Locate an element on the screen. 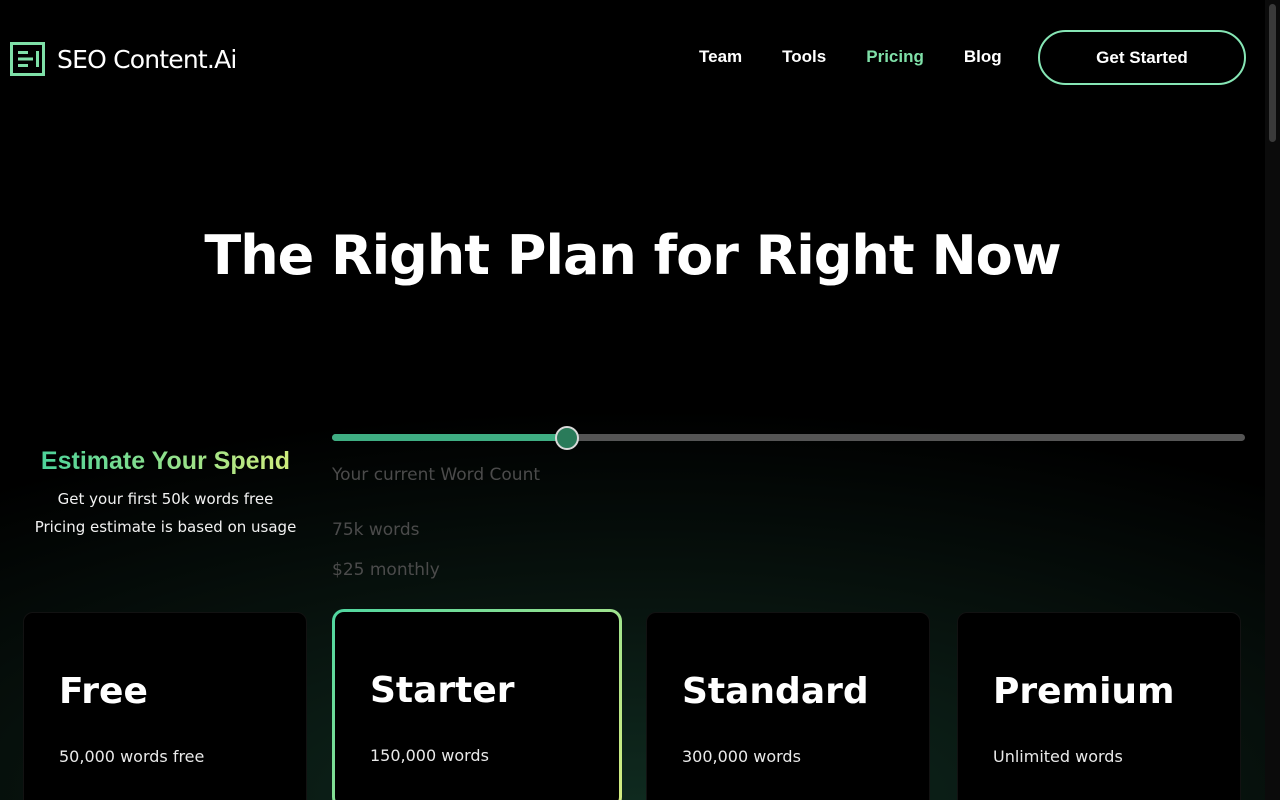 The image size is (1280, 800). nav-links: Team Tools Pricing Blog is located at coordinates (870, 57).